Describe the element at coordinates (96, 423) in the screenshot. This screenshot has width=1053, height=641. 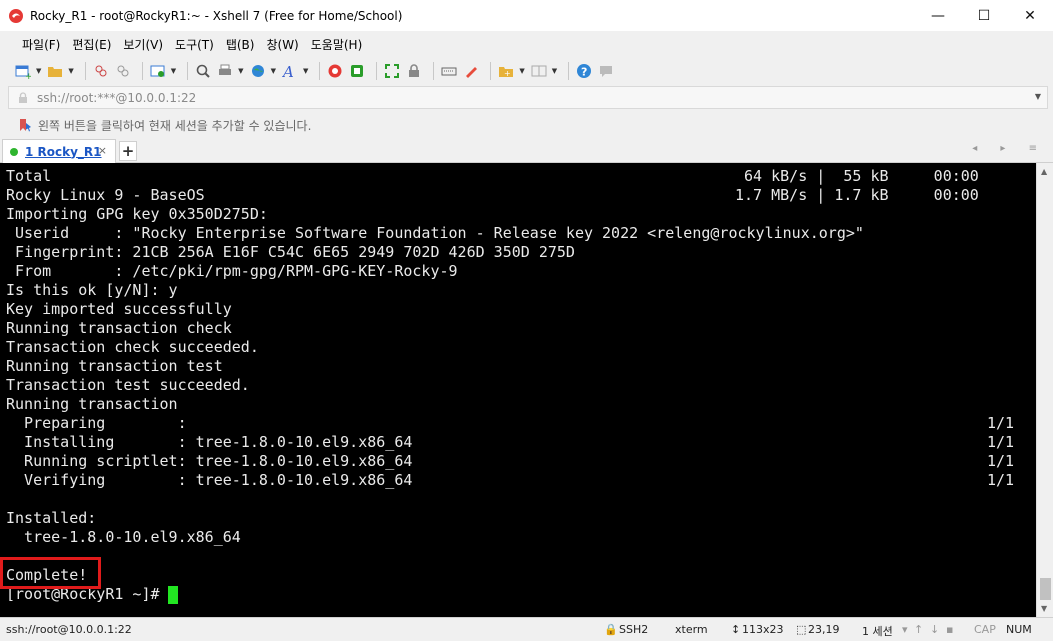
I see `terminal-line: Preparing :` at that location.